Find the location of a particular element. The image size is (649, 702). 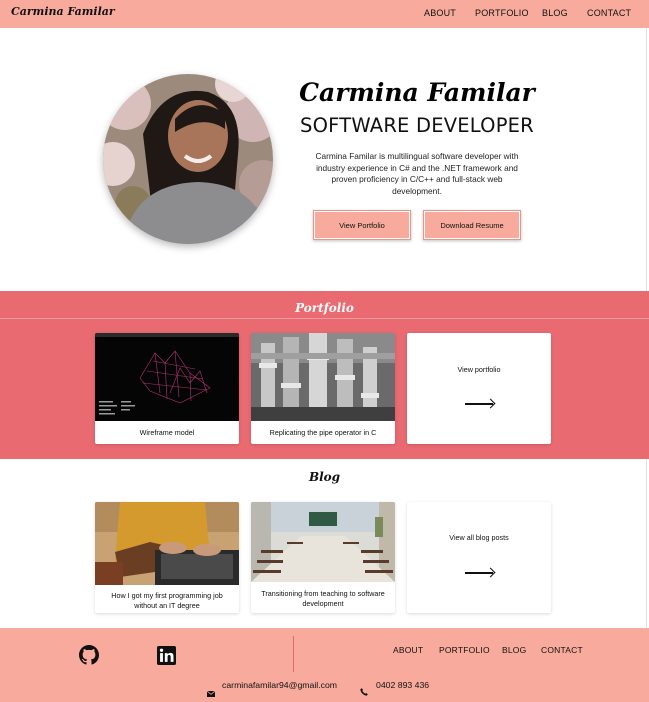

download-resume-button: Download Resume is located at coordinates (472, 225).